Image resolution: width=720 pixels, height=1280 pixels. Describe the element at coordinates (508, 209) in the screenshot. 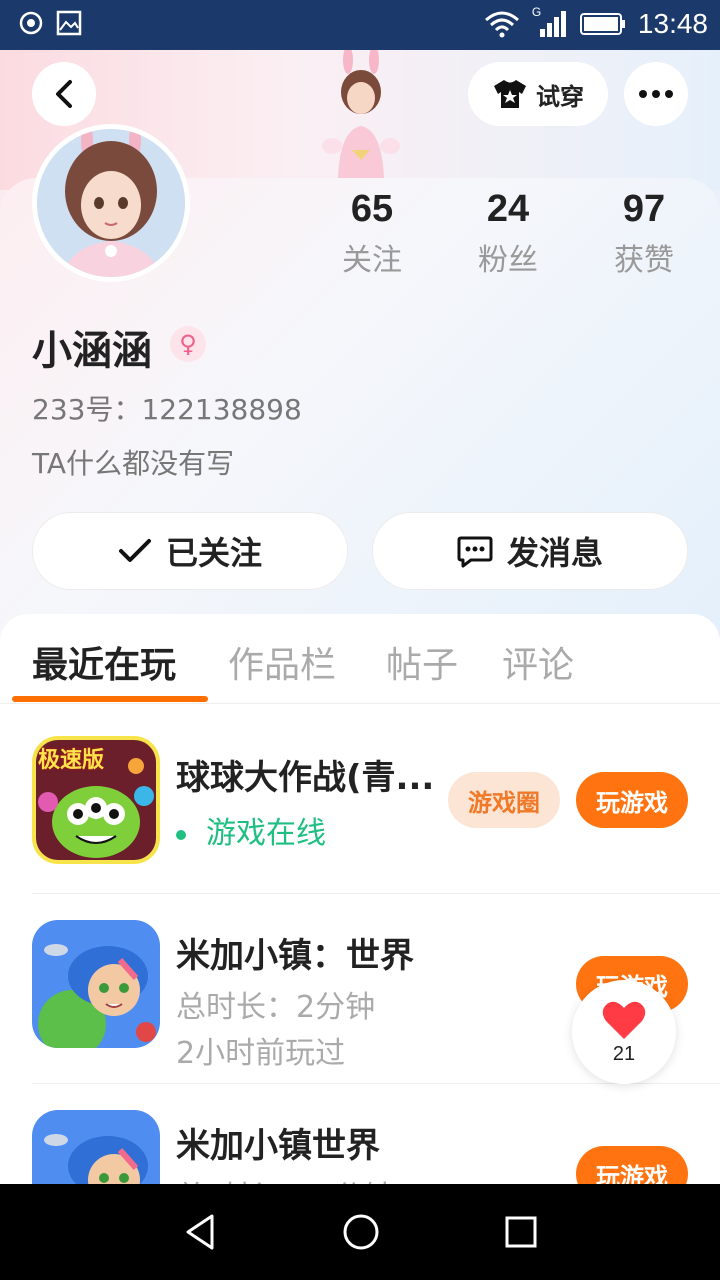

I see `stat-followers-count: 24` at that location.